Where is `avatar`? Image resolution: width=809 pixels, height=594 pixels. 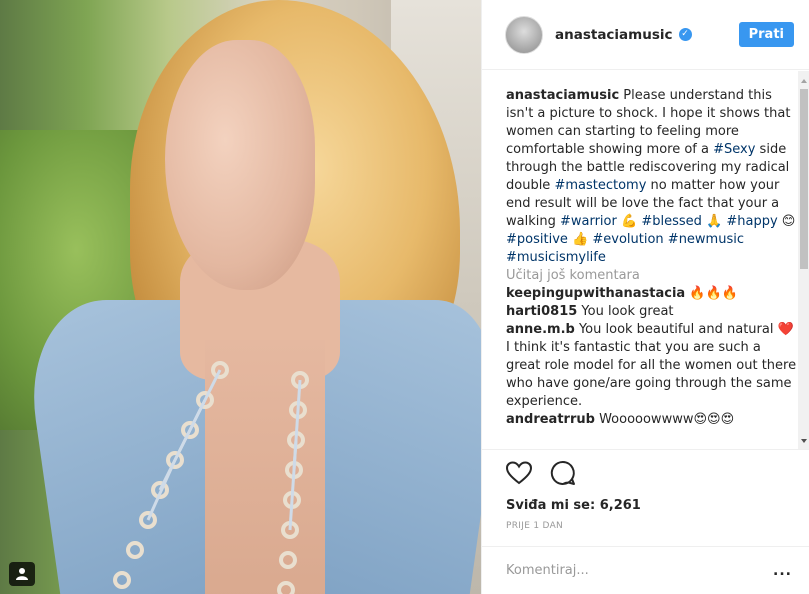 avatar is located at coordinates (524, 34).